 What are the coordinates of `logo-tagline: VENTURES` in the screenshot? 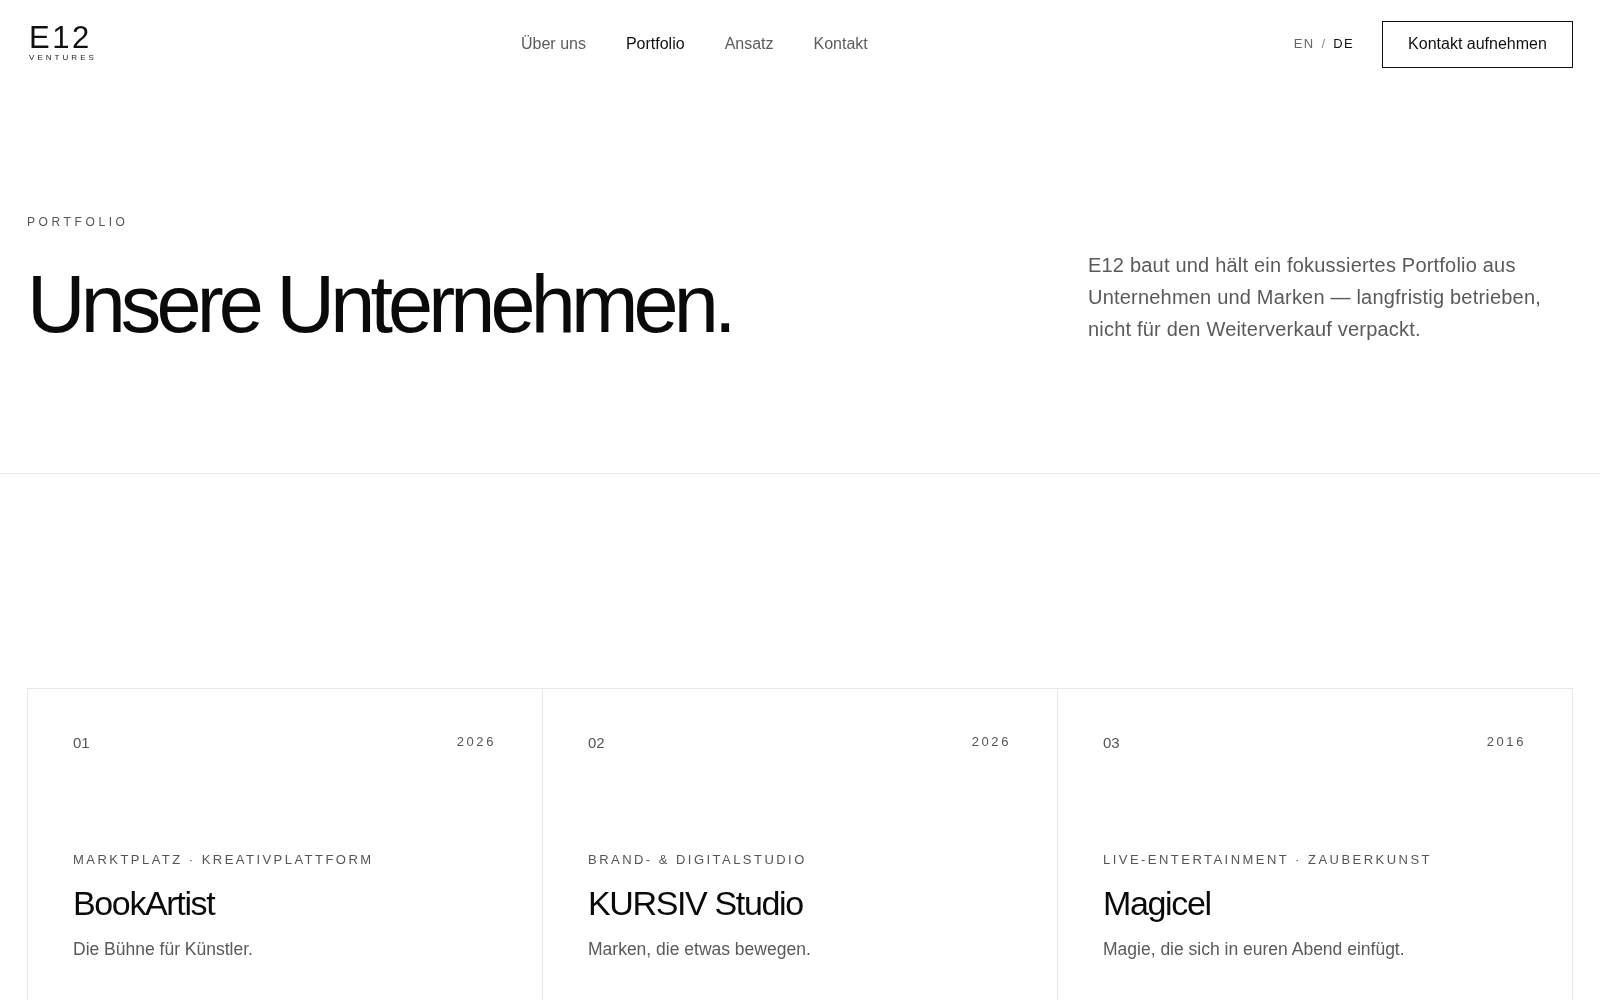 It's located at (63, 57).